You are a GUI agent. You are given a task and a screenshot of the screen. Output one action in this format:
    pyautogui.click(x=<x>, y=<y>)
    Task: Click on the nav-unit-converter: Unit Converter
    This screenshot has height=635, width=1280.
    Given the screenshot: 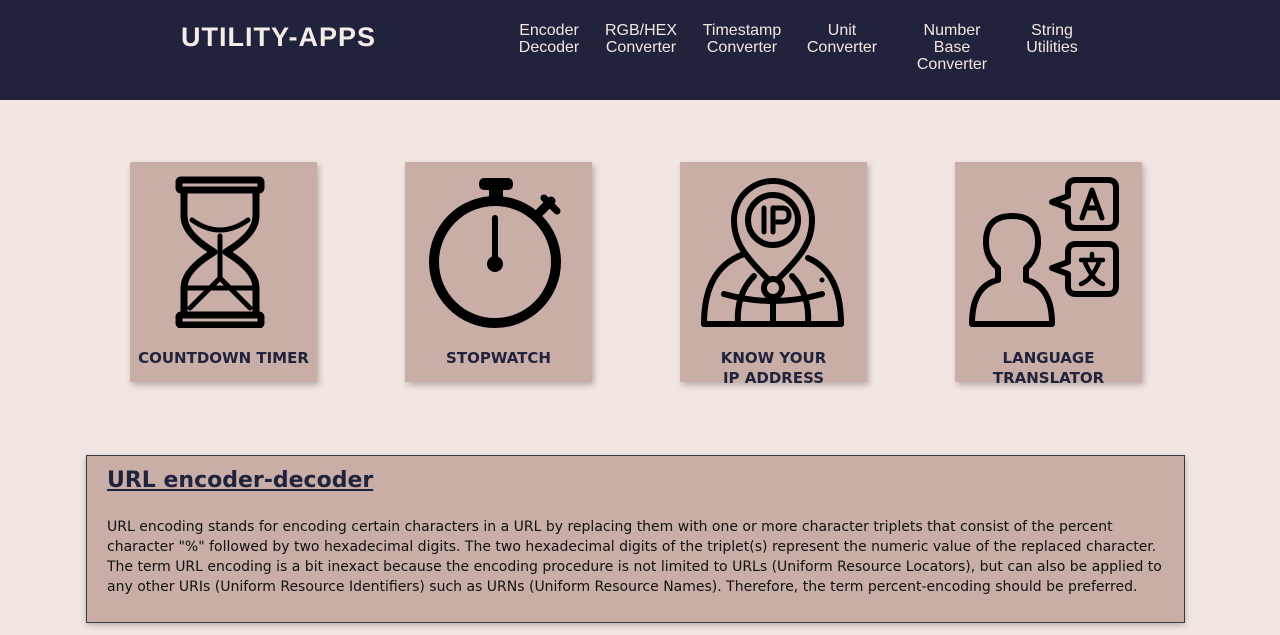 What is the action you would take?
    pyautogui.click(x=842, y=39)
    